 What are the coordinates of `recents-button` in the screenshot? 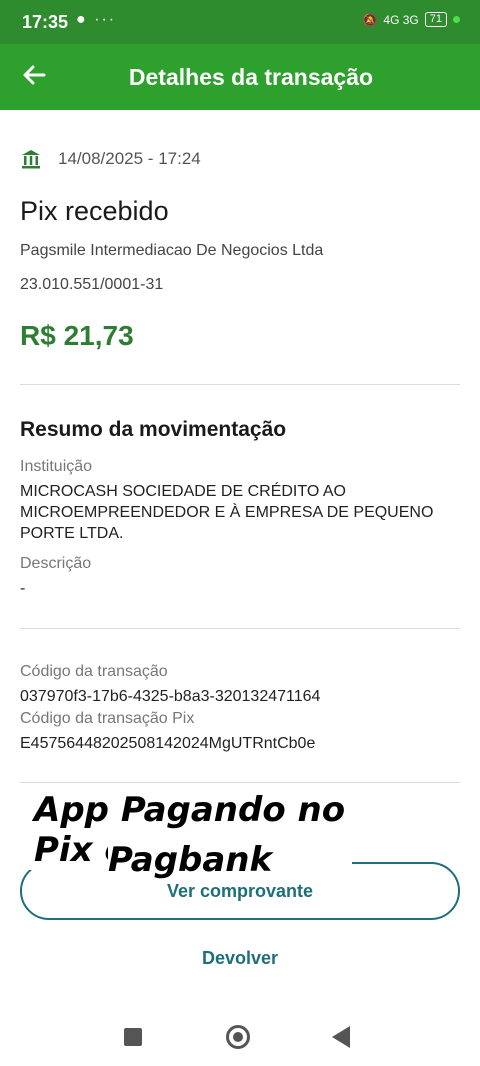 It's located at (133, 1037).